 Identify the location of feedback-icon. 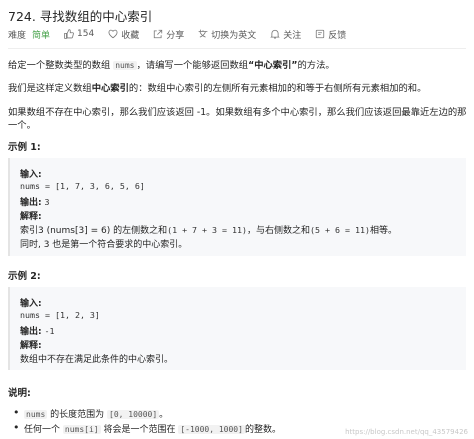
(320, 34).